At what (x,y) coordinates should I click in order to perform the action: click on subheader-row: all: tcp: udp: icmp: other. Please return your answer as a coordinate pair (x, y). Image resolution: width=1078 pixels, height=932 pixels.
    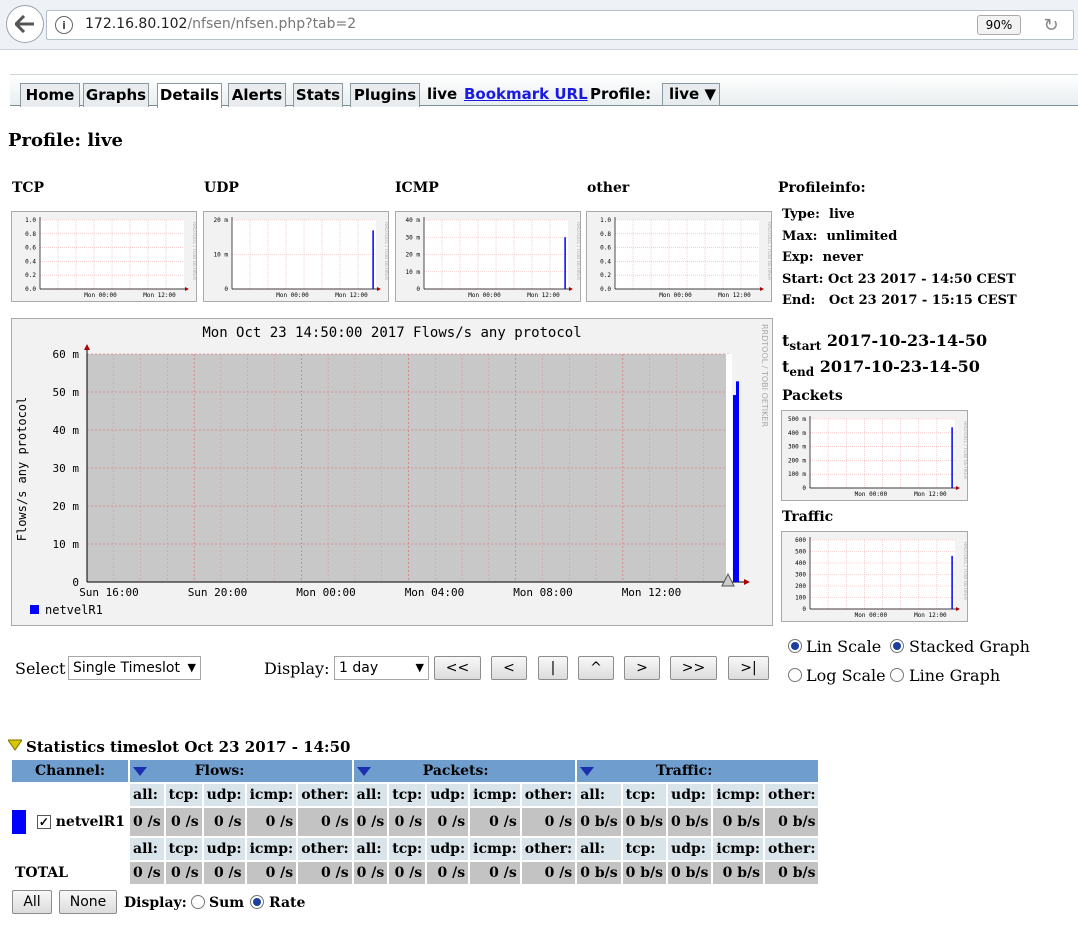
    Looking at the image, I should click on (415, 849).